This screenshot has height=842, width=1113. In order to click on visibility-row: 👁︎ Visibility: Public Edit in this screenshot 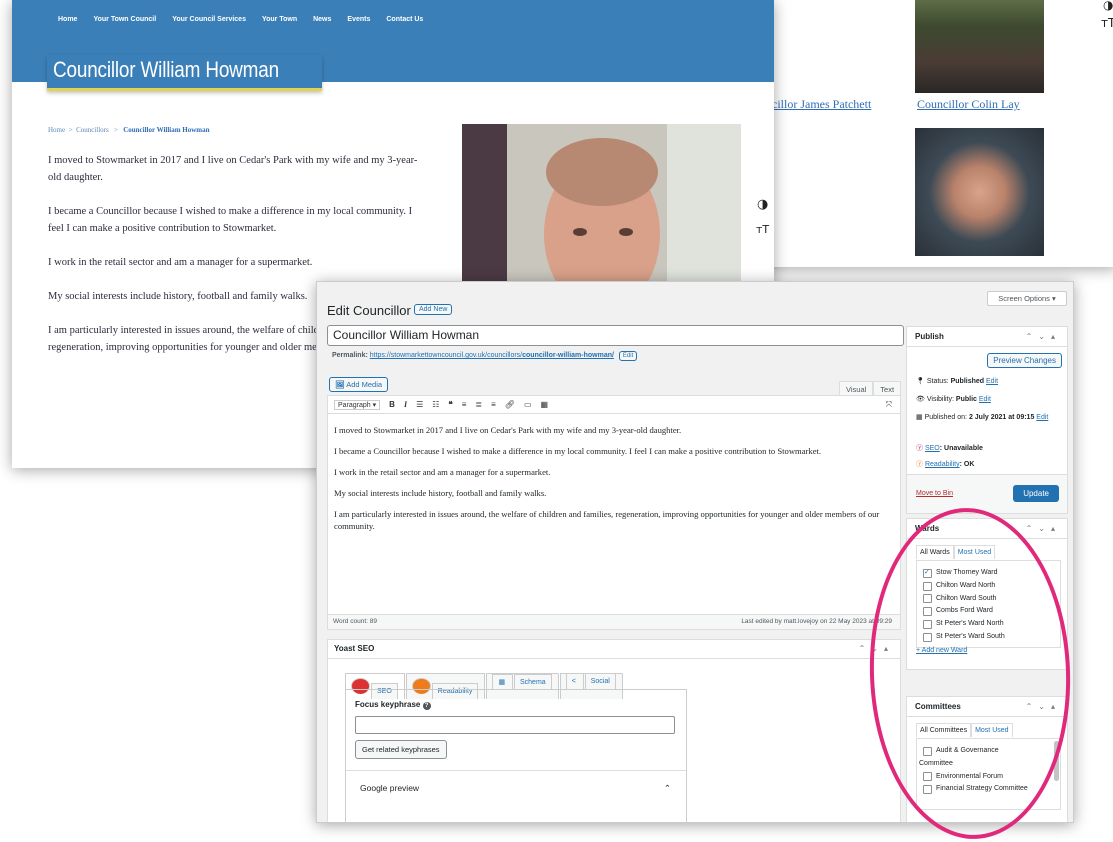, I will do `click(953, 400)`.